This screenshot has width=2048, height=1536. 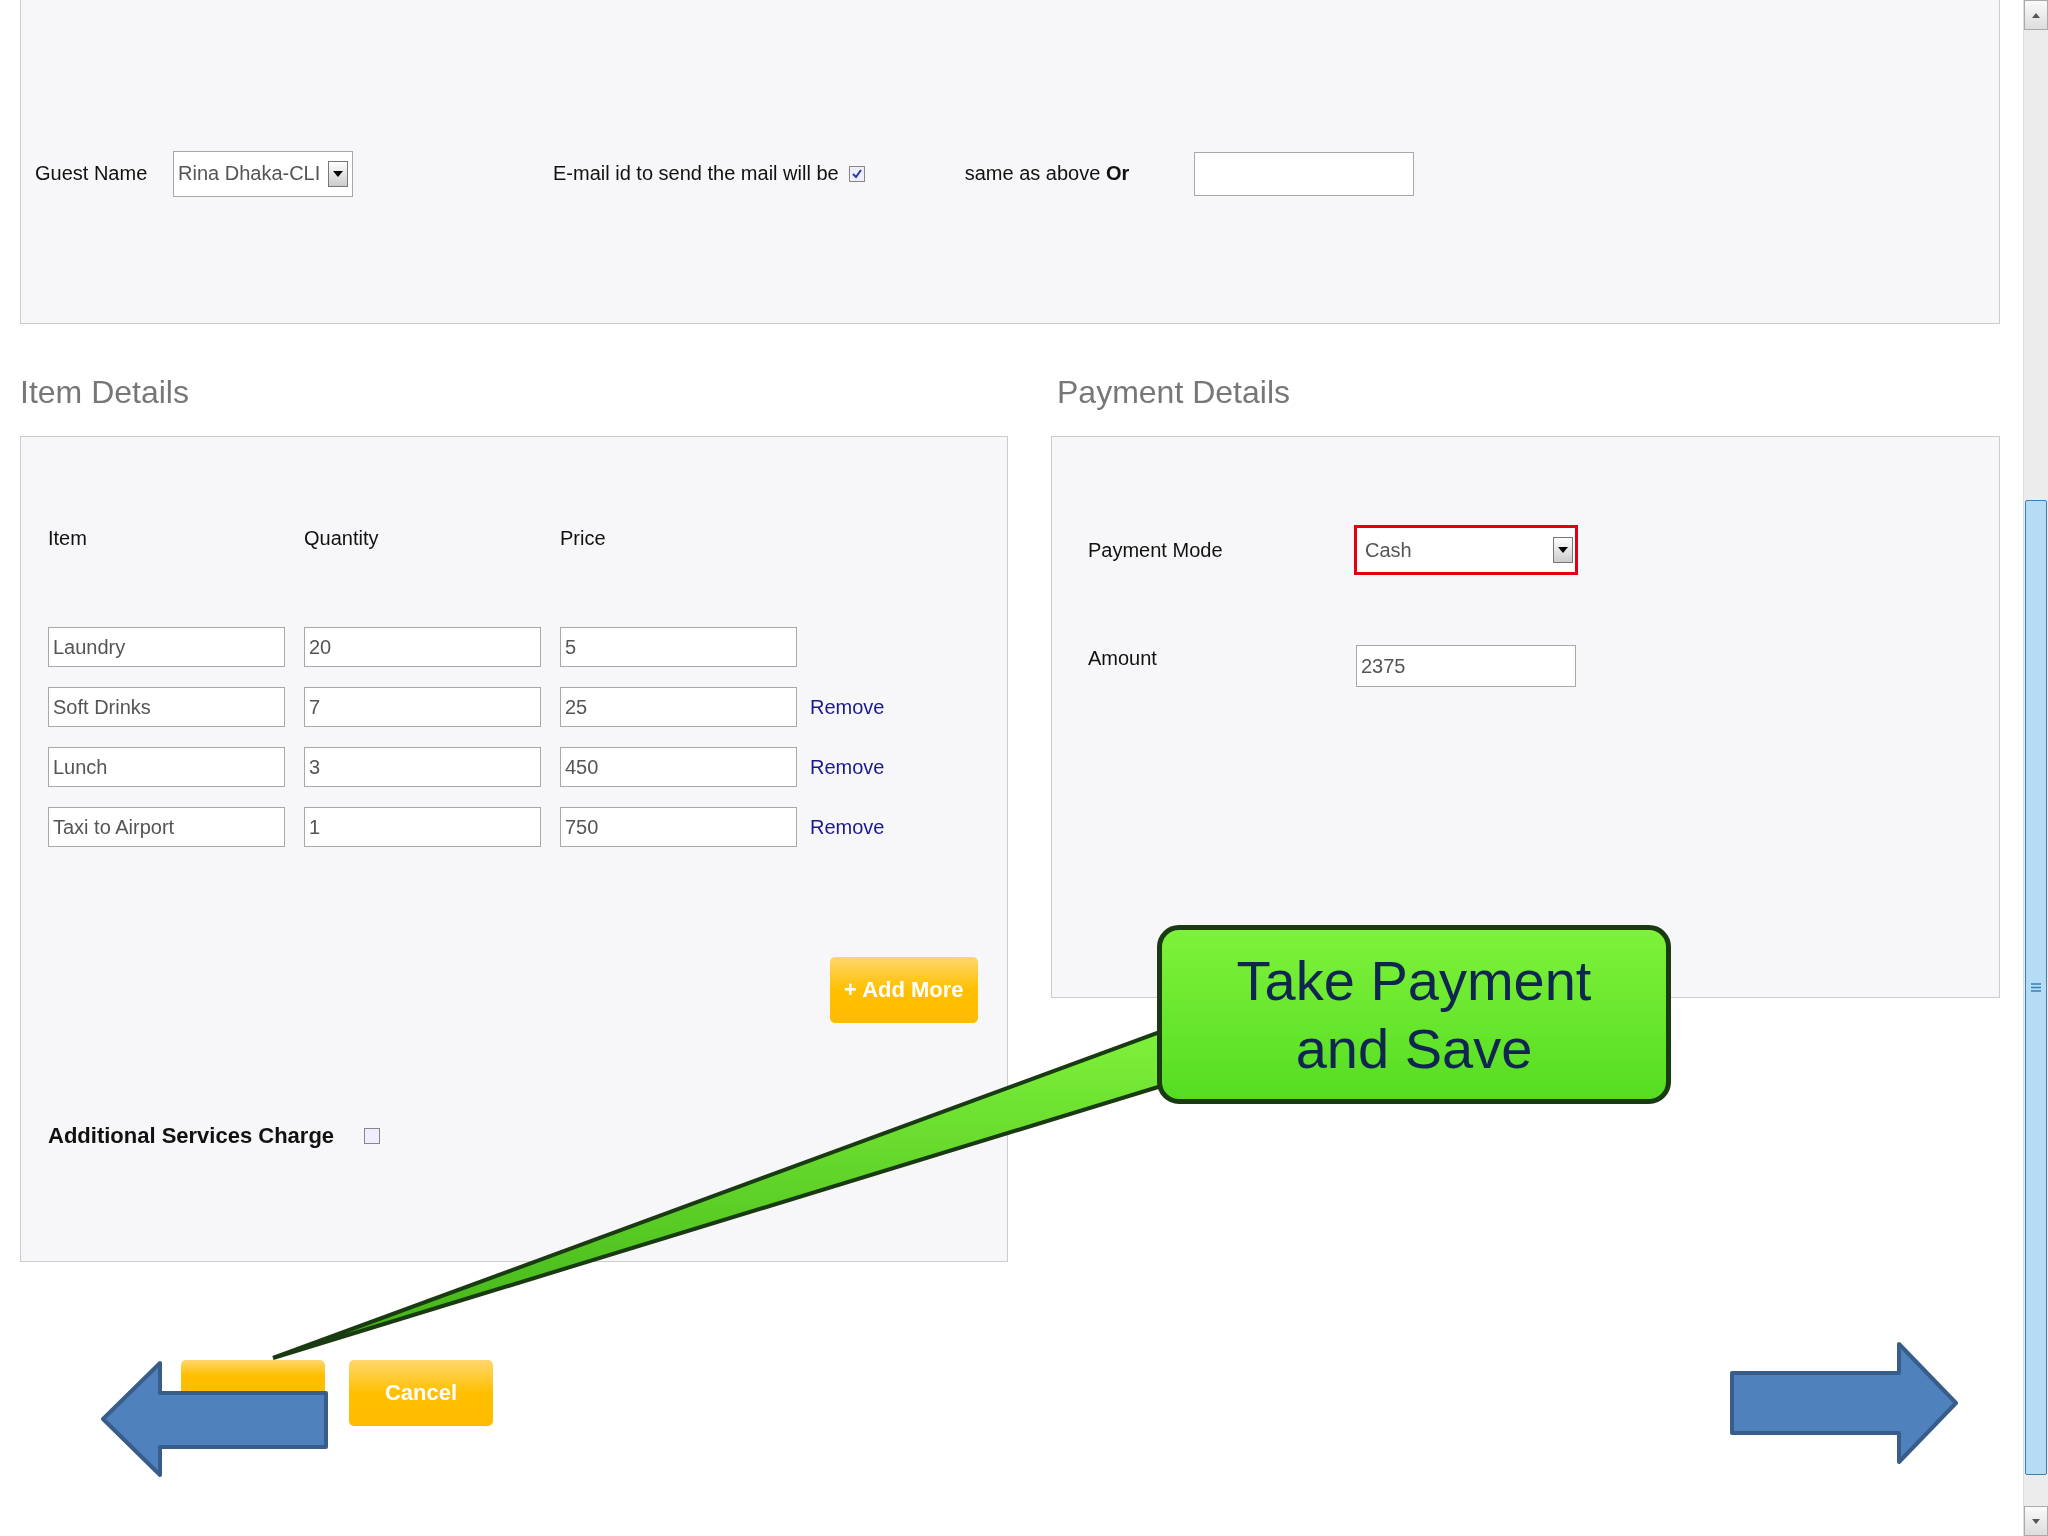 What do you see at coordinates (422, 827) in the screenshot?
I see `quantity-input-field: 1` at bounding box center [422, 827].